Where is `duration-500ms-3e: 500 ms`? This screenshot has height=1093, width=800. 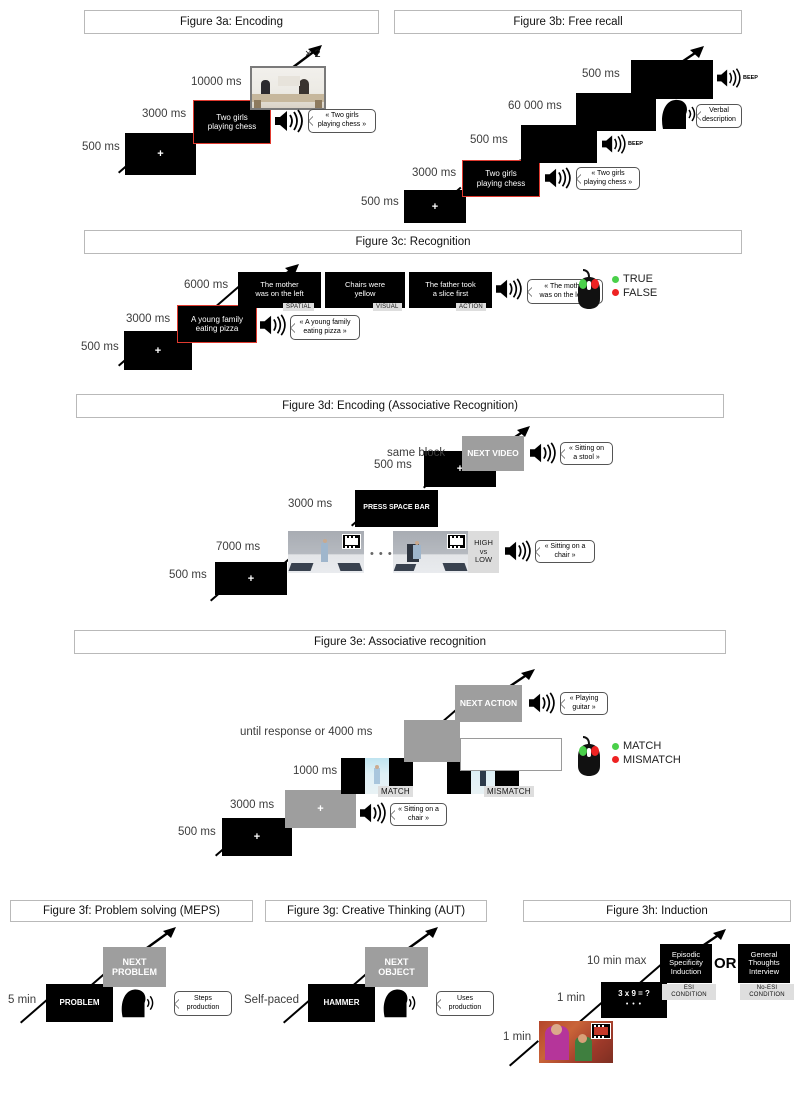 duration-500ms-3e: 500 ms is located at coordinates (197, 832).